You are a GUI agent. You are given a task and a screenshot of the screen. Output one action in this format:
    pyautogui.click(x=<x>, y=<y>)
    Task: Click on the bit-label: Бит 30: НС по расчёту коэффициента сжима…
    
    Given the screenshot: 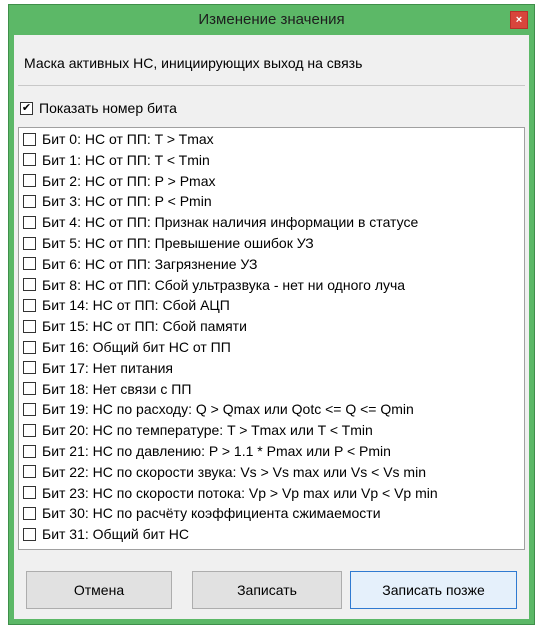 What is the action you would take?
    pyautogui.click(x=211, y=513)
    